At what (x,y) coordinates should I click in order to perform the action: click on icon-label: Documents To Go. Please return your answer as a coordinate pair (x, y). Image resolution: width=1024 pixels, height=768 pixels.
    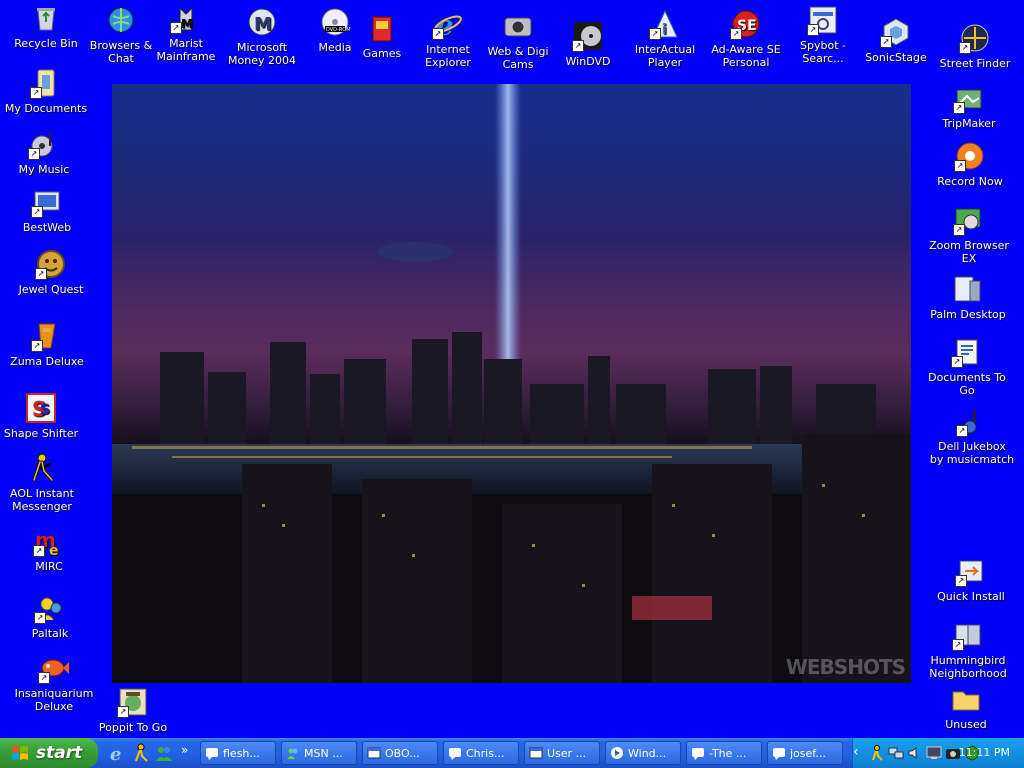
    Looking at the image, I should click on (967, 384).